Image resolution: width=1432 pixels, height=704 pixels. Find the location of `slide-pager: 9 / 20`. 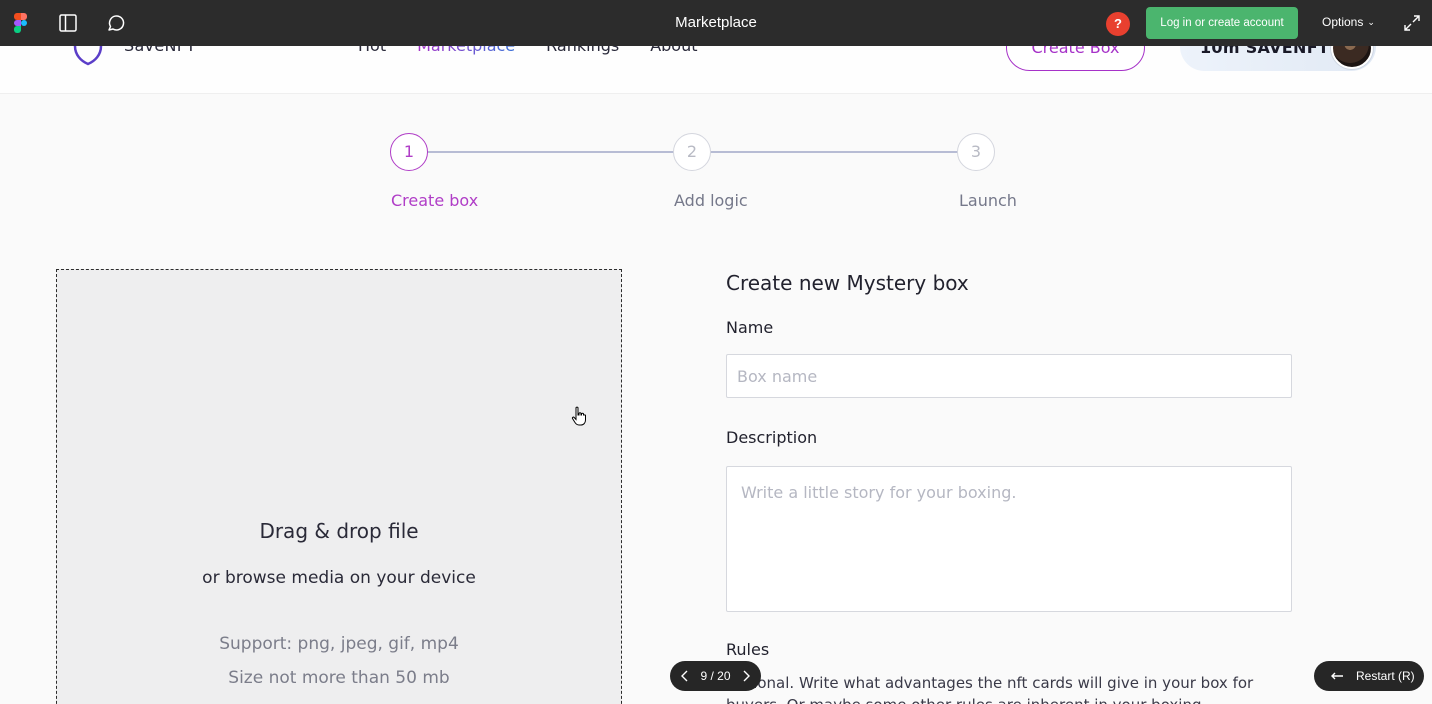

slide-pager: 9 / 20 is located at coordinates (715, 676).